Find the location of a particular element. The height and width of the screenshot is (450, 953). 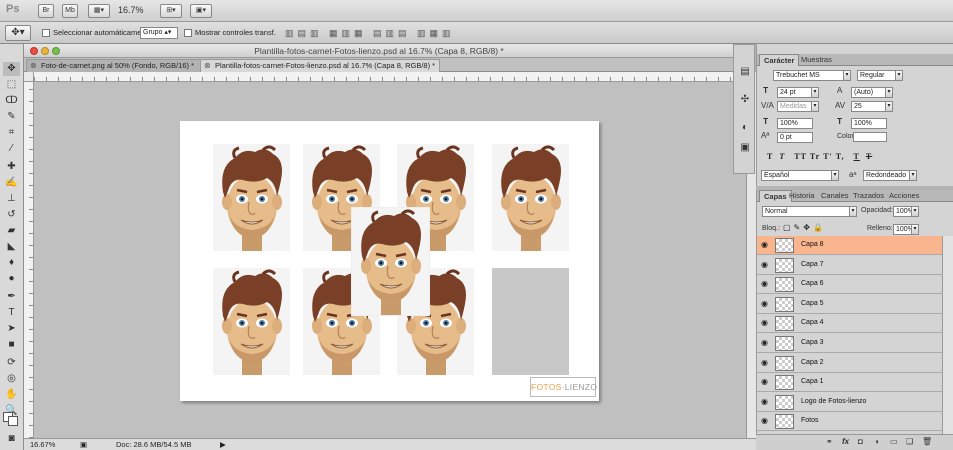

tab-historia: Historia is located at coordinates (801, 196).